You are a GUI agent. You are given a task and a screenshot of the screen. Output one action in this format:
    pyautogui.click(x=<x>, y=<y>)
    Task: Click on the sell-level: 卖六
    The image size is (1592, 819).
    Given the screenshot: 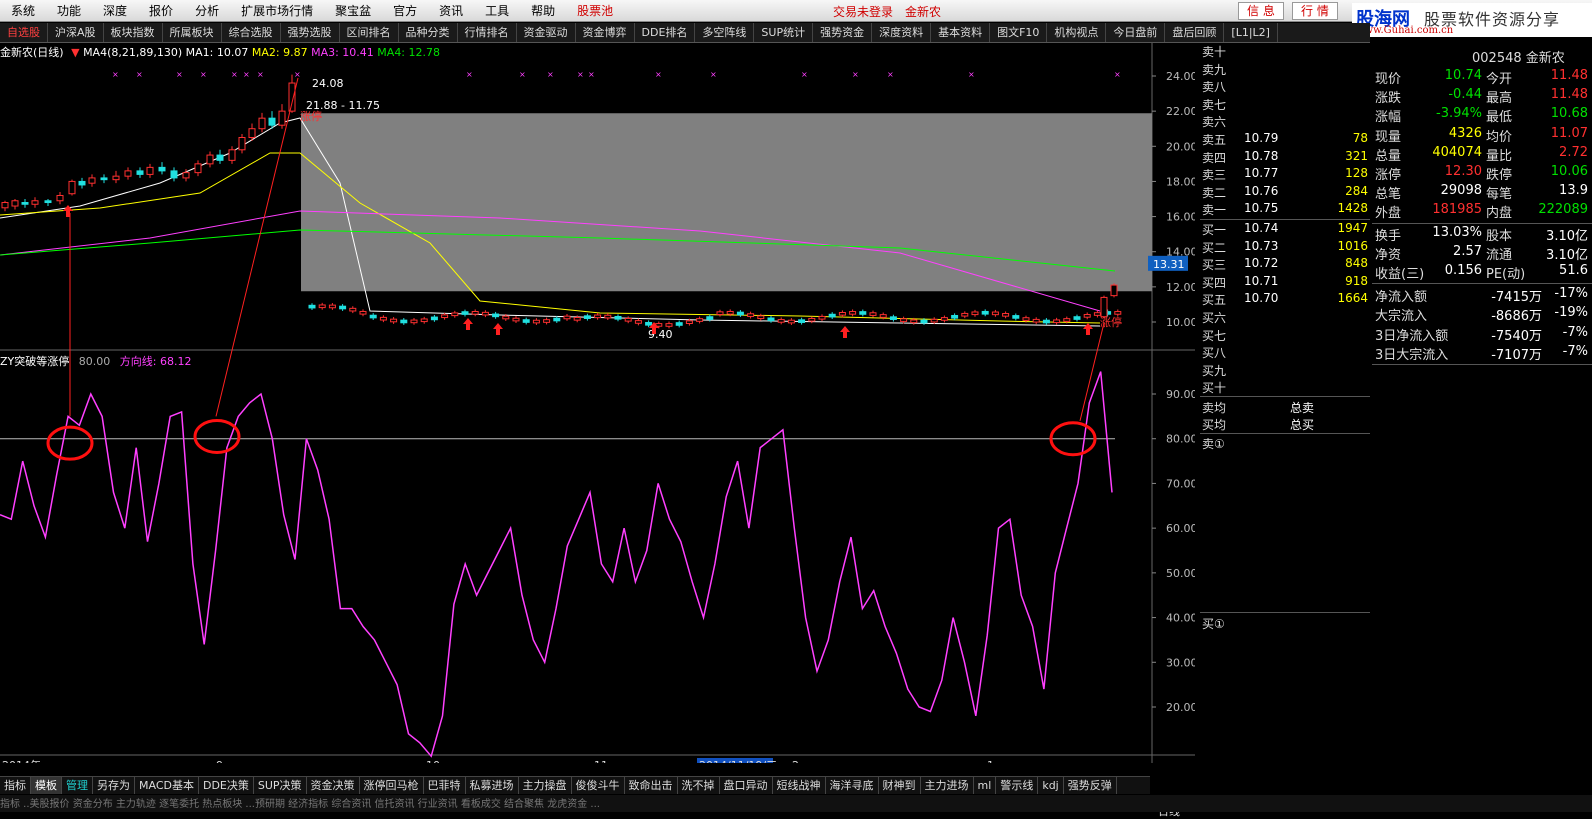 What is the action you would take?
    pyautogui.click(x=1285, y=121)
    